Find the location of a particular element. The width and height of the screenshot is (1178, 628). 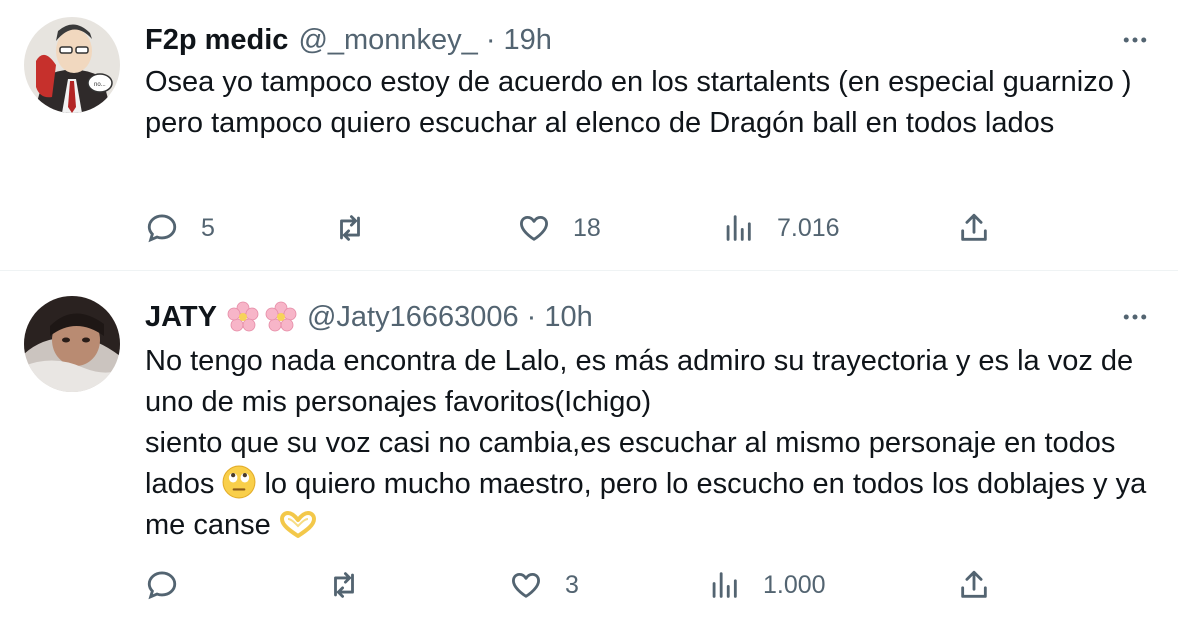

views-button: 7.016 is located at coordinates (780, 228).